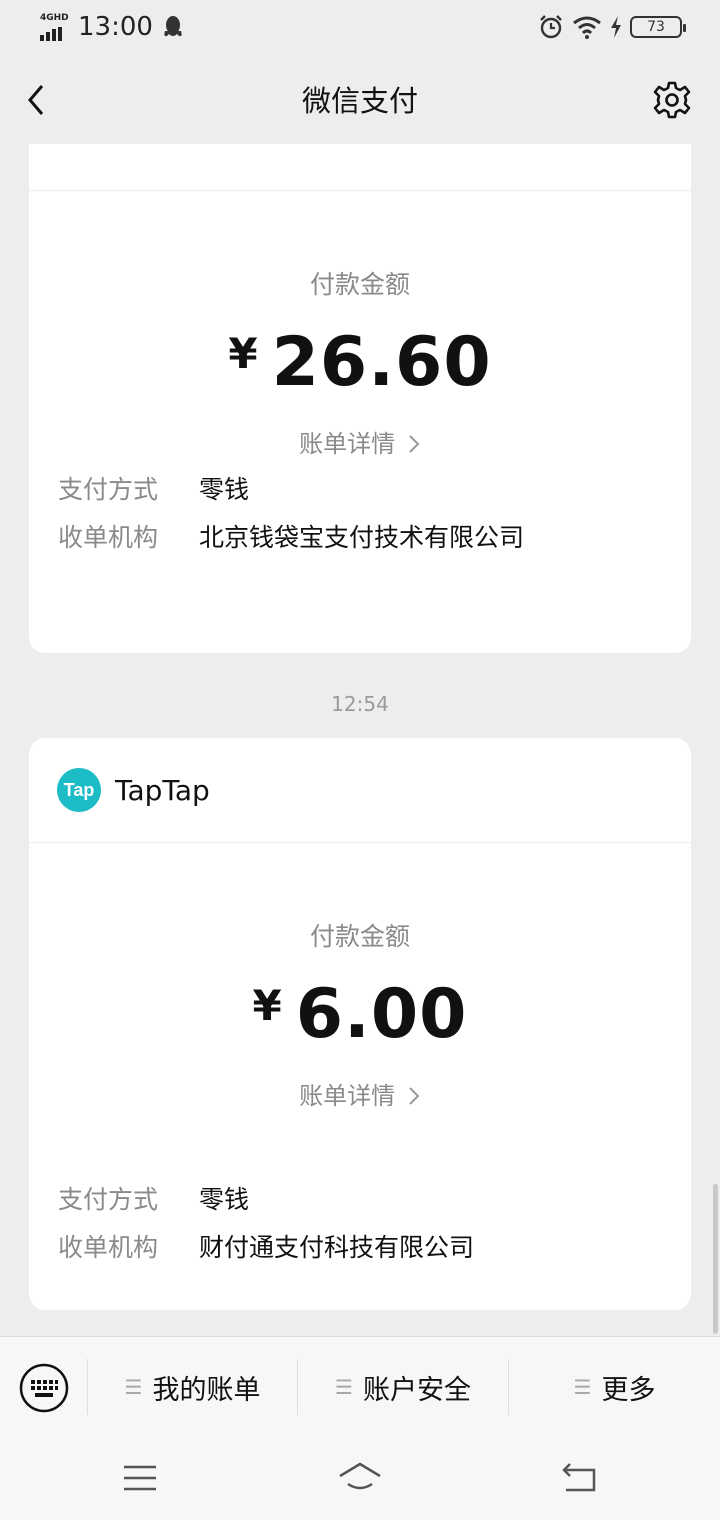  I want to click on status-time: 13:00, so click(115, 27).